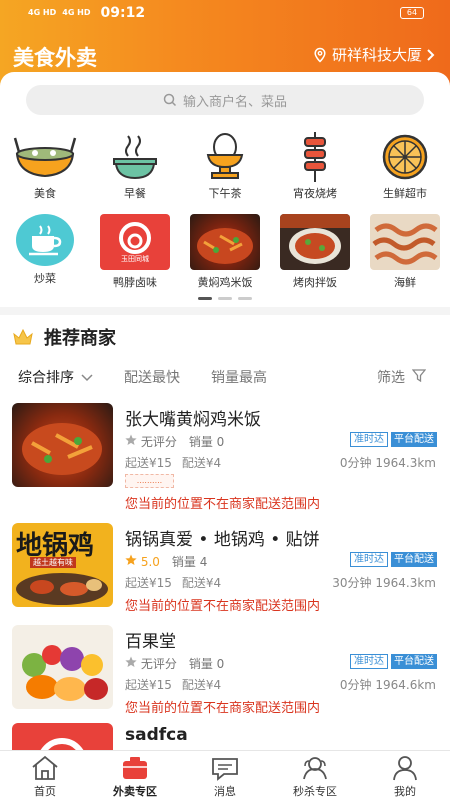  What do you see at coordinates (234, 102) in the screenshot?
I see `search-placeholder: 输入商户名、菜品` at bounding box center [234, 102].